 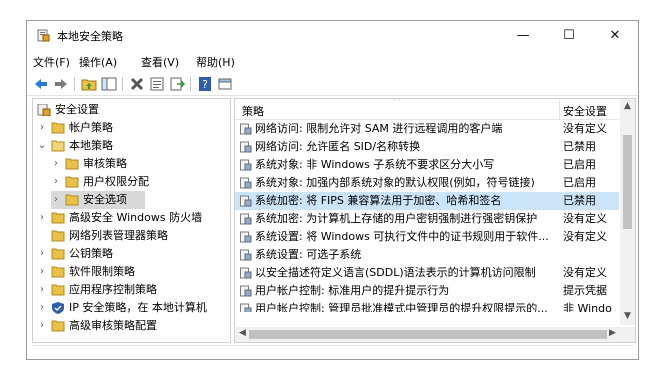 What do you see at coordinates (585, 111) in the screenshot?
I see `column-header-security-setting: 安全设置` at bounding box center [585, 111].